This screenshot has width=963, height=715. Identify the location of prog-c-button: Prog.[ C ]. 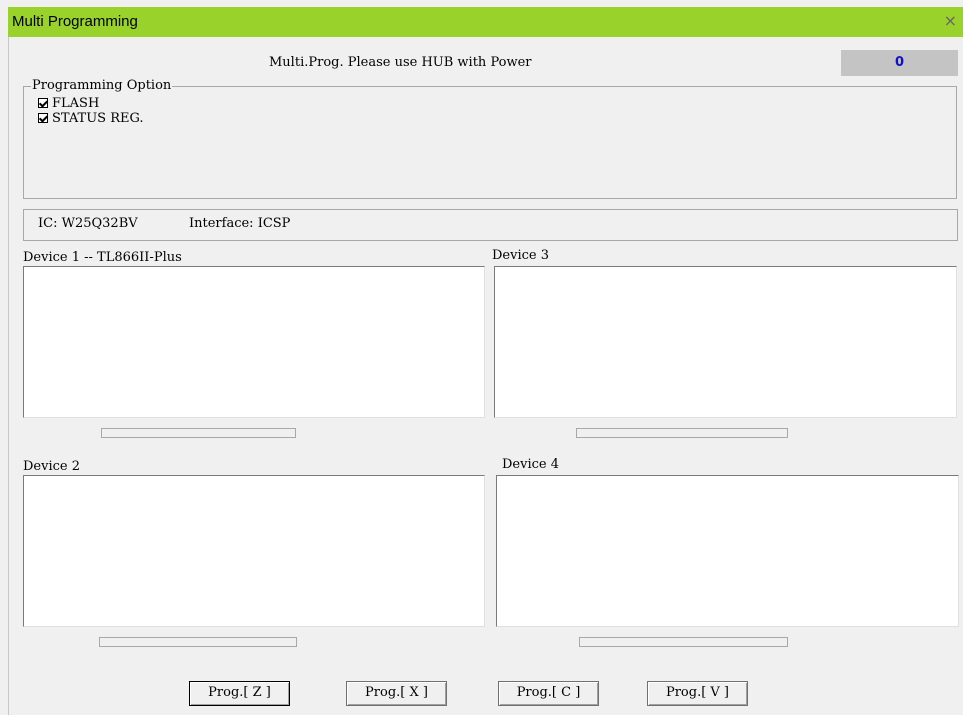
(548, 693).